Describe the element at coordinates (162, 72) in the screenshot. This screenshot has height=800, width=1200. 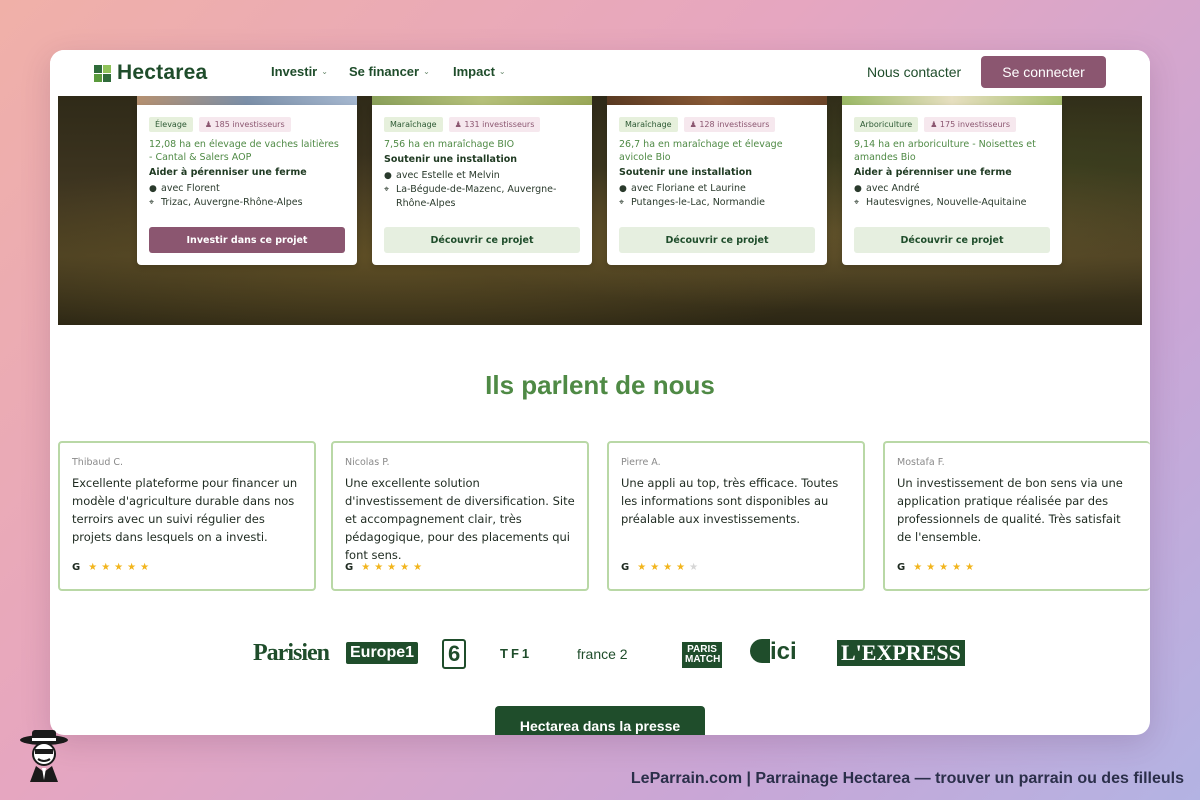
I see `brand-name: Hectarea` at that location.